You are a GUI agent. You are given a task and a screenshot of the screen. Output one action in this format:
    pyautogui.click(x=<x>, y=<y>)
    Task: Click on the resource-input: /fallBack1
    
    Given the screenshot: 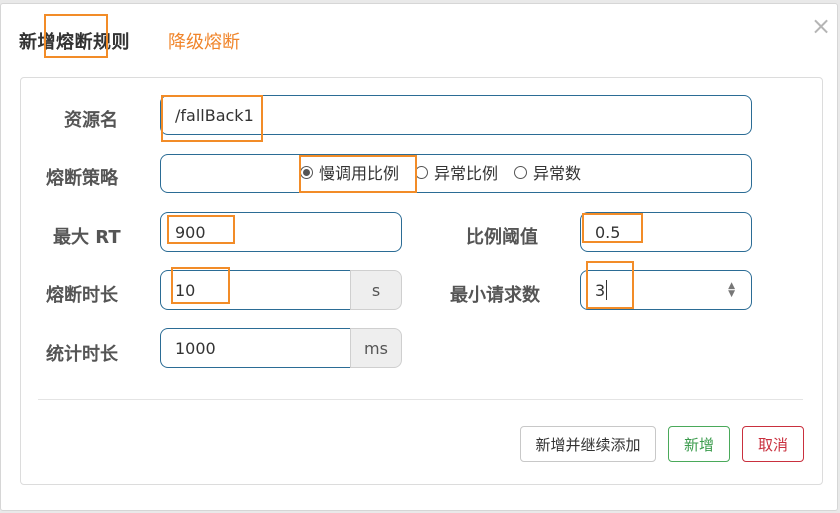 What is the action you would take?
    pyautogui.click(x=456, y=115)
    